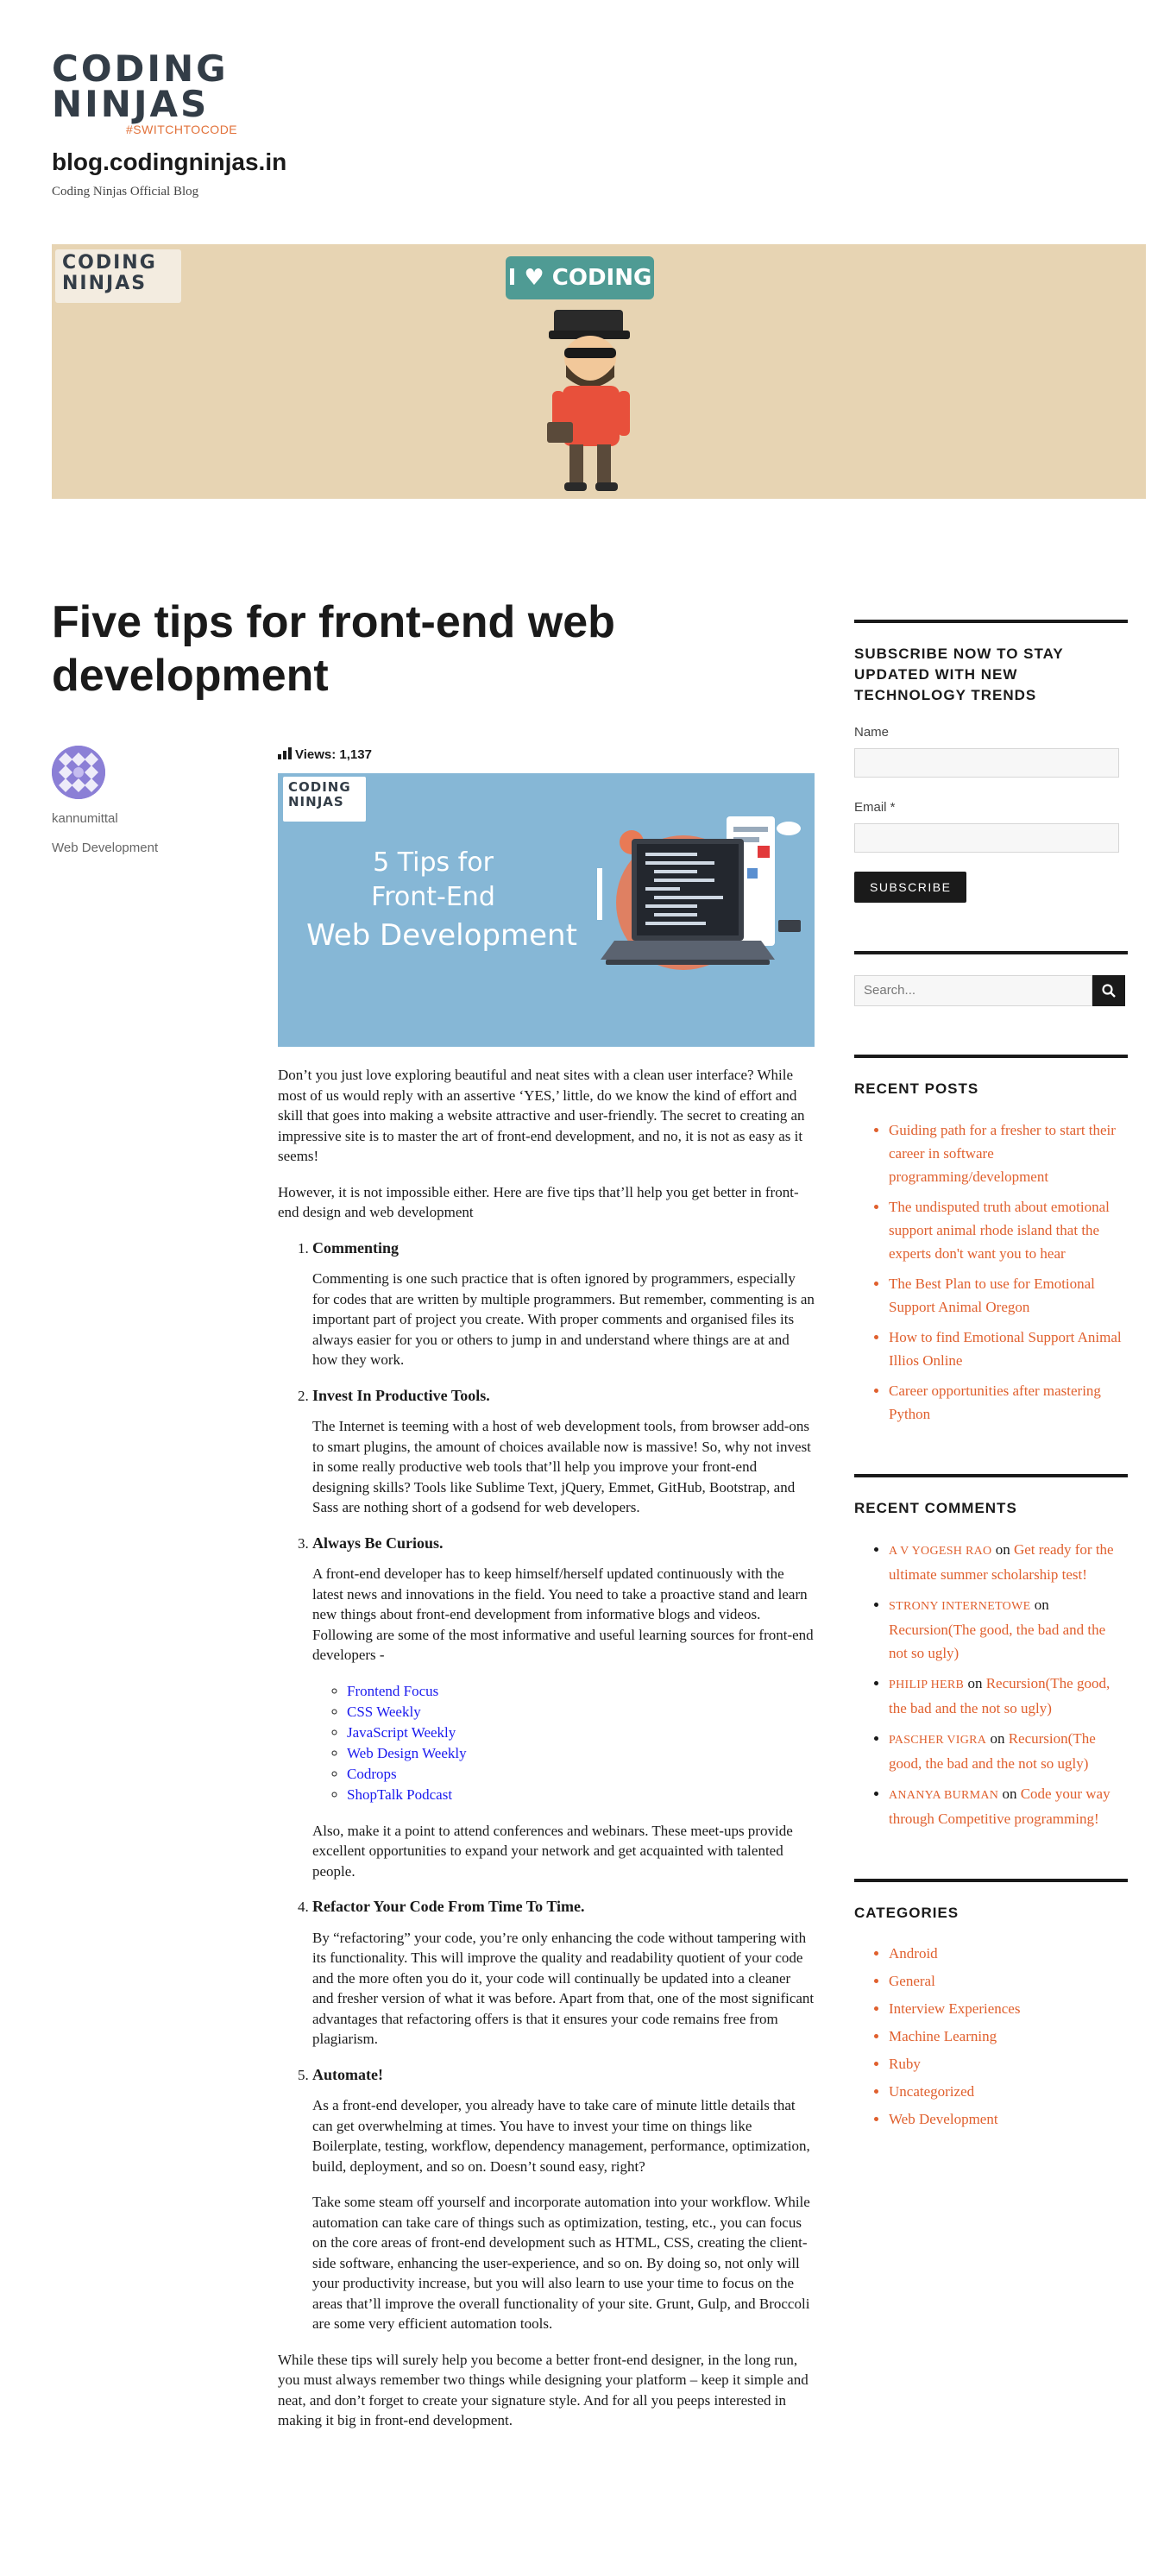 The height and width of the screenshot is (2576, 1164). What do you see at coordinates (378, 1543) in the screenshot?
I see `tip-heading: Always Be Curious.` at bounding box center [378, 1543].